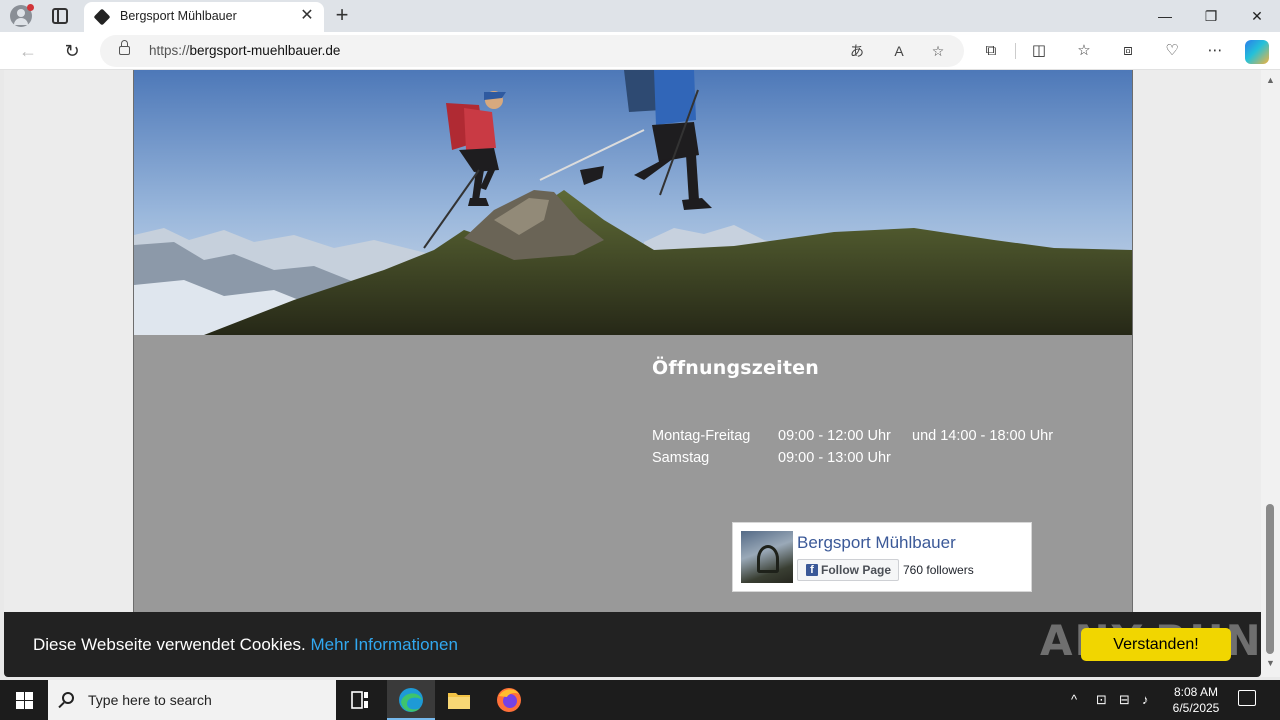 This screenshot has width=1280, height=720. Describe the element at coordinates (701, 436) in the screenshot. I see `hours-days: Montag-Freitag` at that location.